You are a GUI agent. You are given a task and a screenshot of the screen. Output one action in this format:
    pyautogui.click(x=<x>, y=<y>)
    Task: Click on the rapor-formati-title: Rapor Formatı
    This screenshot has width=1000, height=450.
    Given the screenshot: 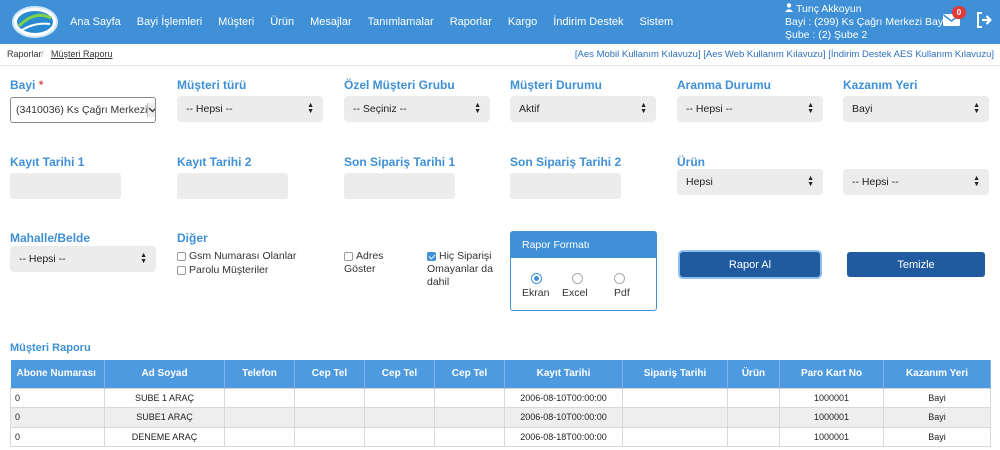 What is the action you would take?
    pyautogui.click(x=583, y=245)
    